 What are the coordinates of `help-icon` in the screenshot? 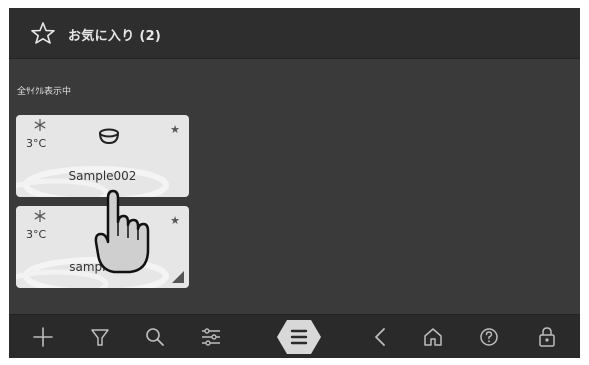 It's located at (489, 337).